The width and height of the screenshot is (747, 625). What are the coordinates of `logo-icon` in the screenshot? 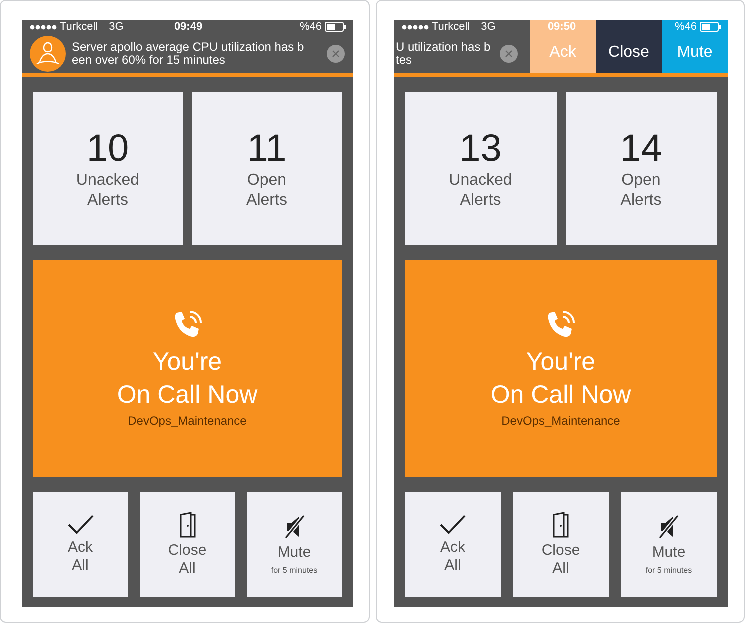 It's located at (48, 54).